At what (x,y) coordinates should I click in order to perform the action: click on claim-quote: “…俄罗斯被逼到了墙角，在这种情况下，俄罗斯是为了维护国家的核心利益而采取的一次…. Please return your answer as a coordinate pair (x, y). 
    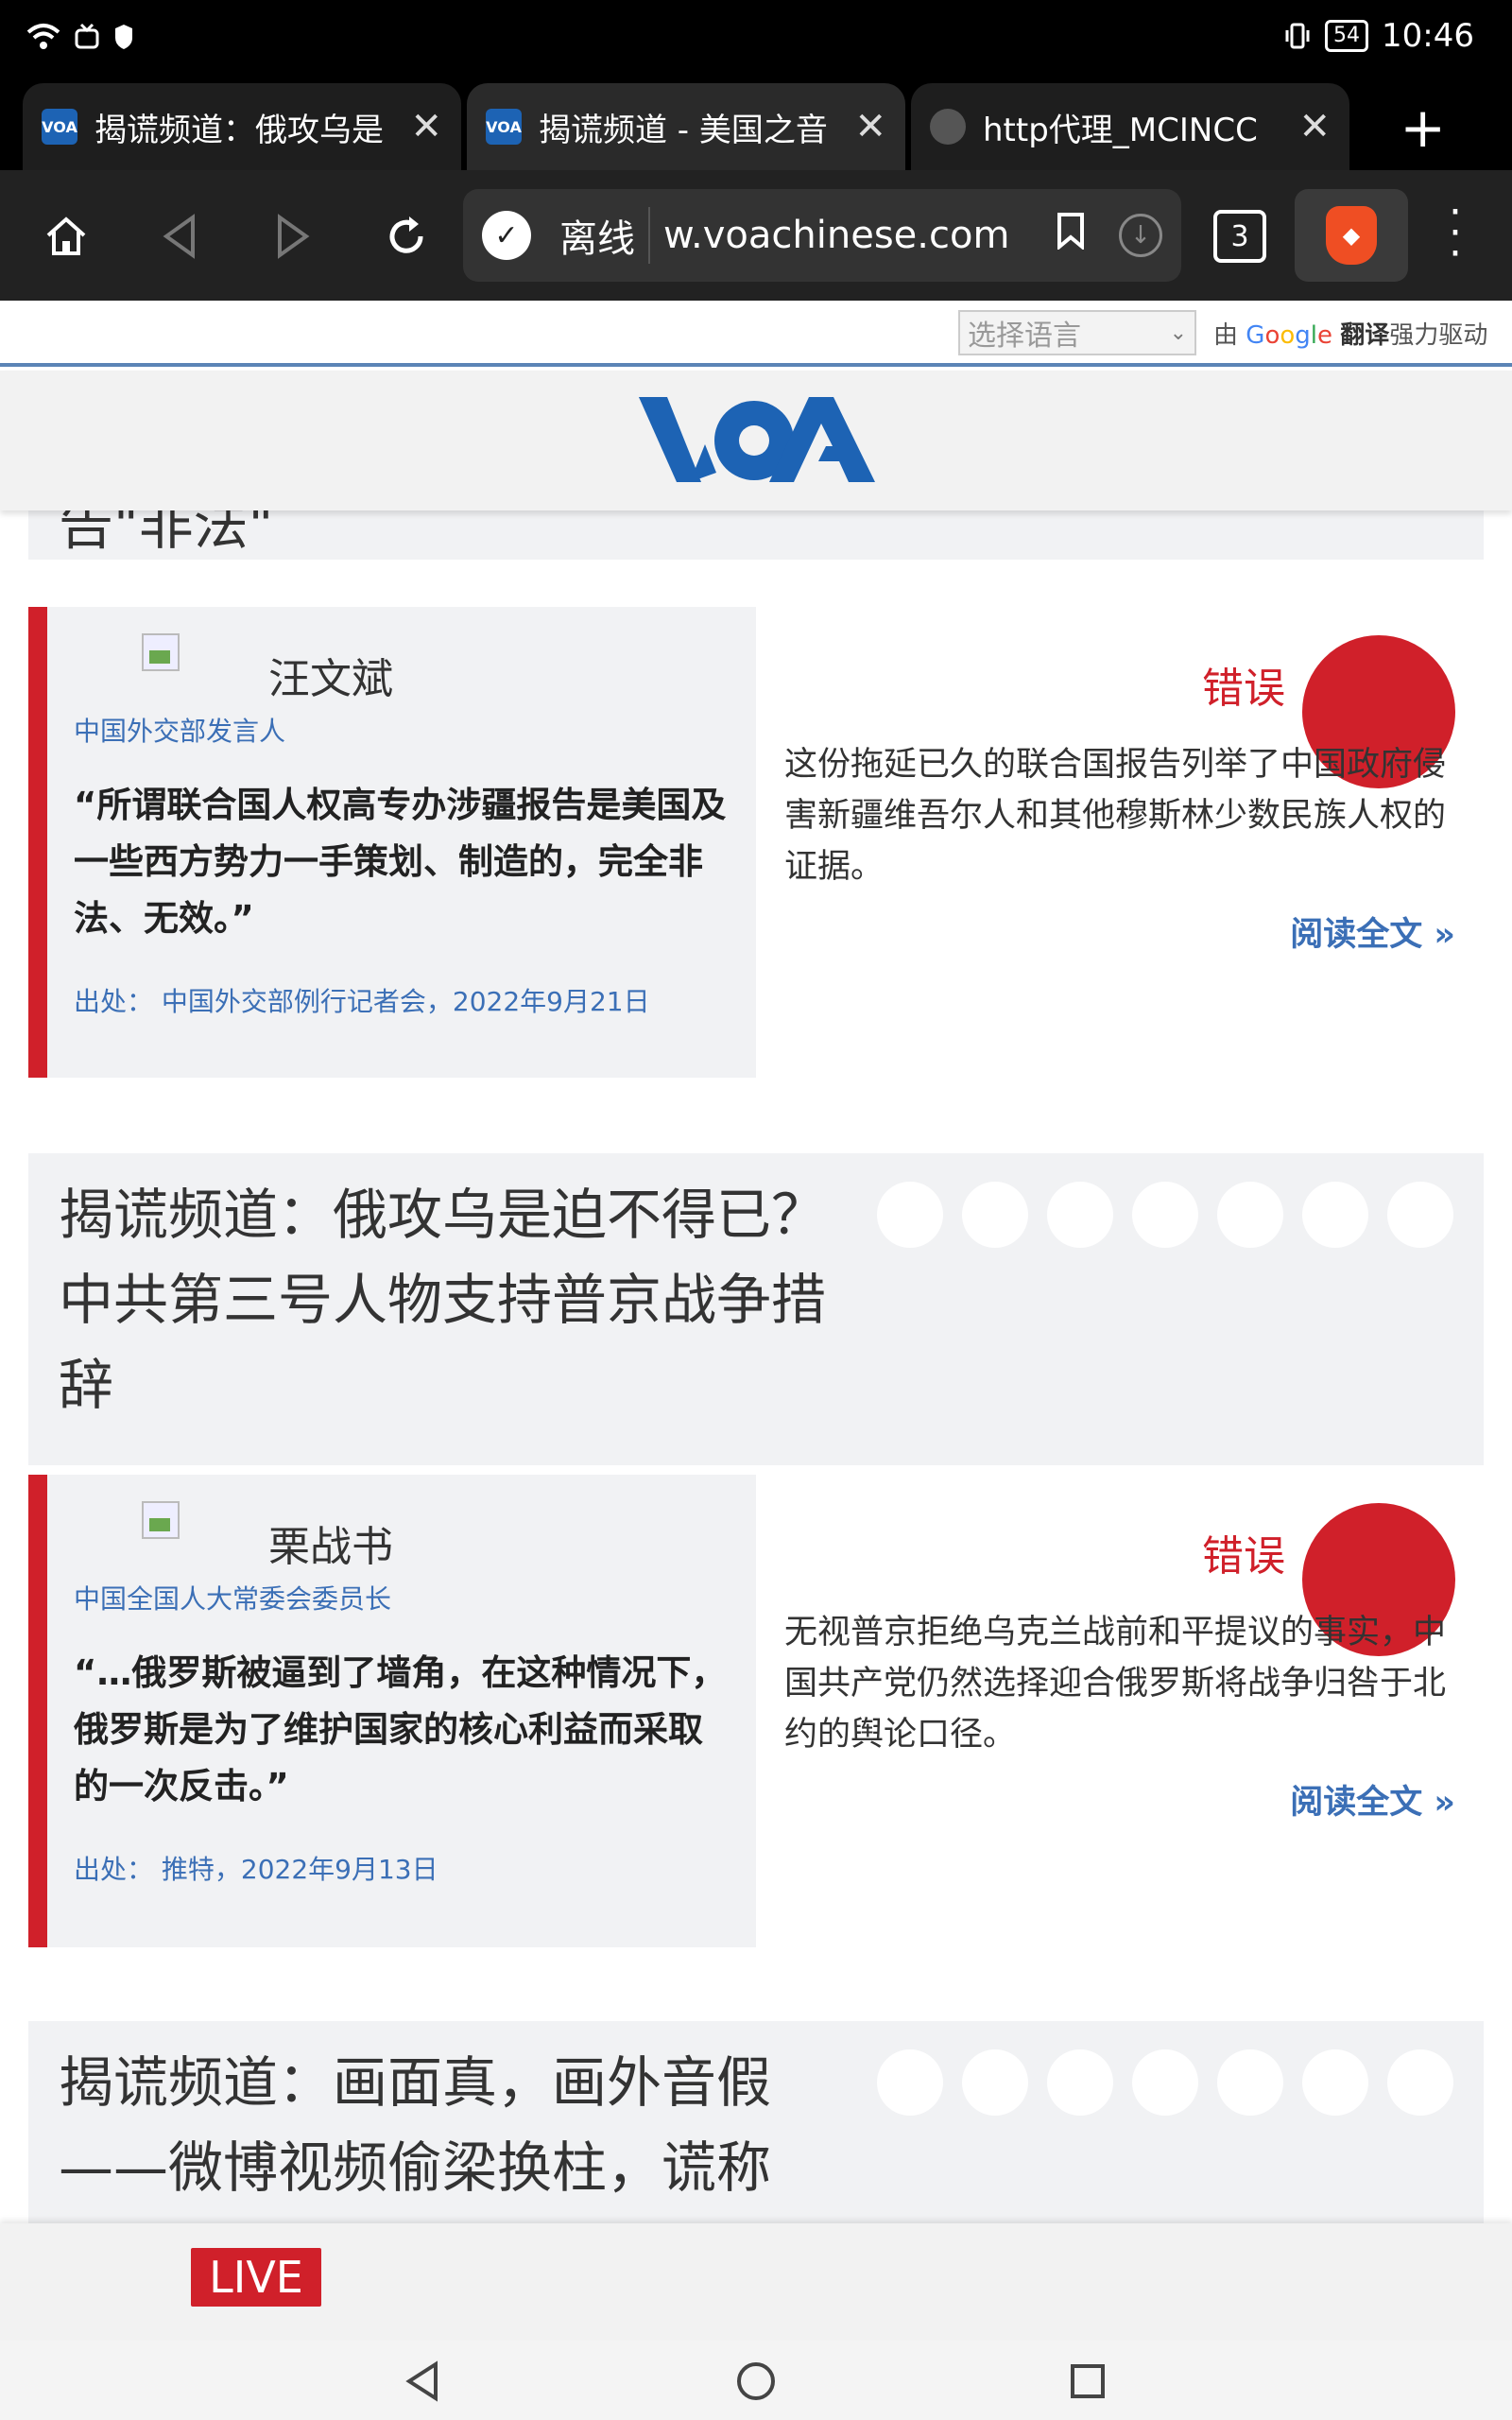
    Looking at the image, I should click on (400, 1729).